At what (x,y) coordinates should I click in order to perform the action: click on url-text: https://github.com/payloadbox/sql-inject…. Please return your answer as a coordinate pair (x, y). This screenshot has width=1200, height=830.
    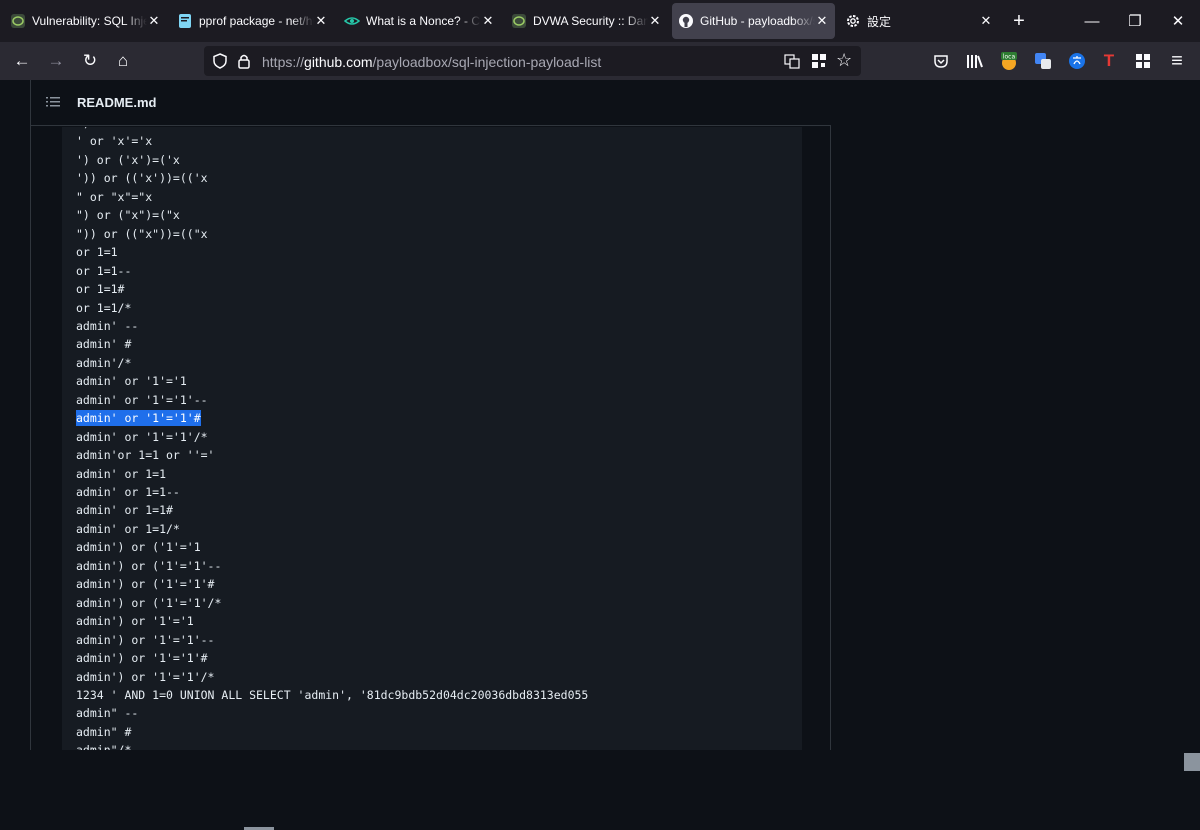
    Looking at the image, I should click on (431, 62).